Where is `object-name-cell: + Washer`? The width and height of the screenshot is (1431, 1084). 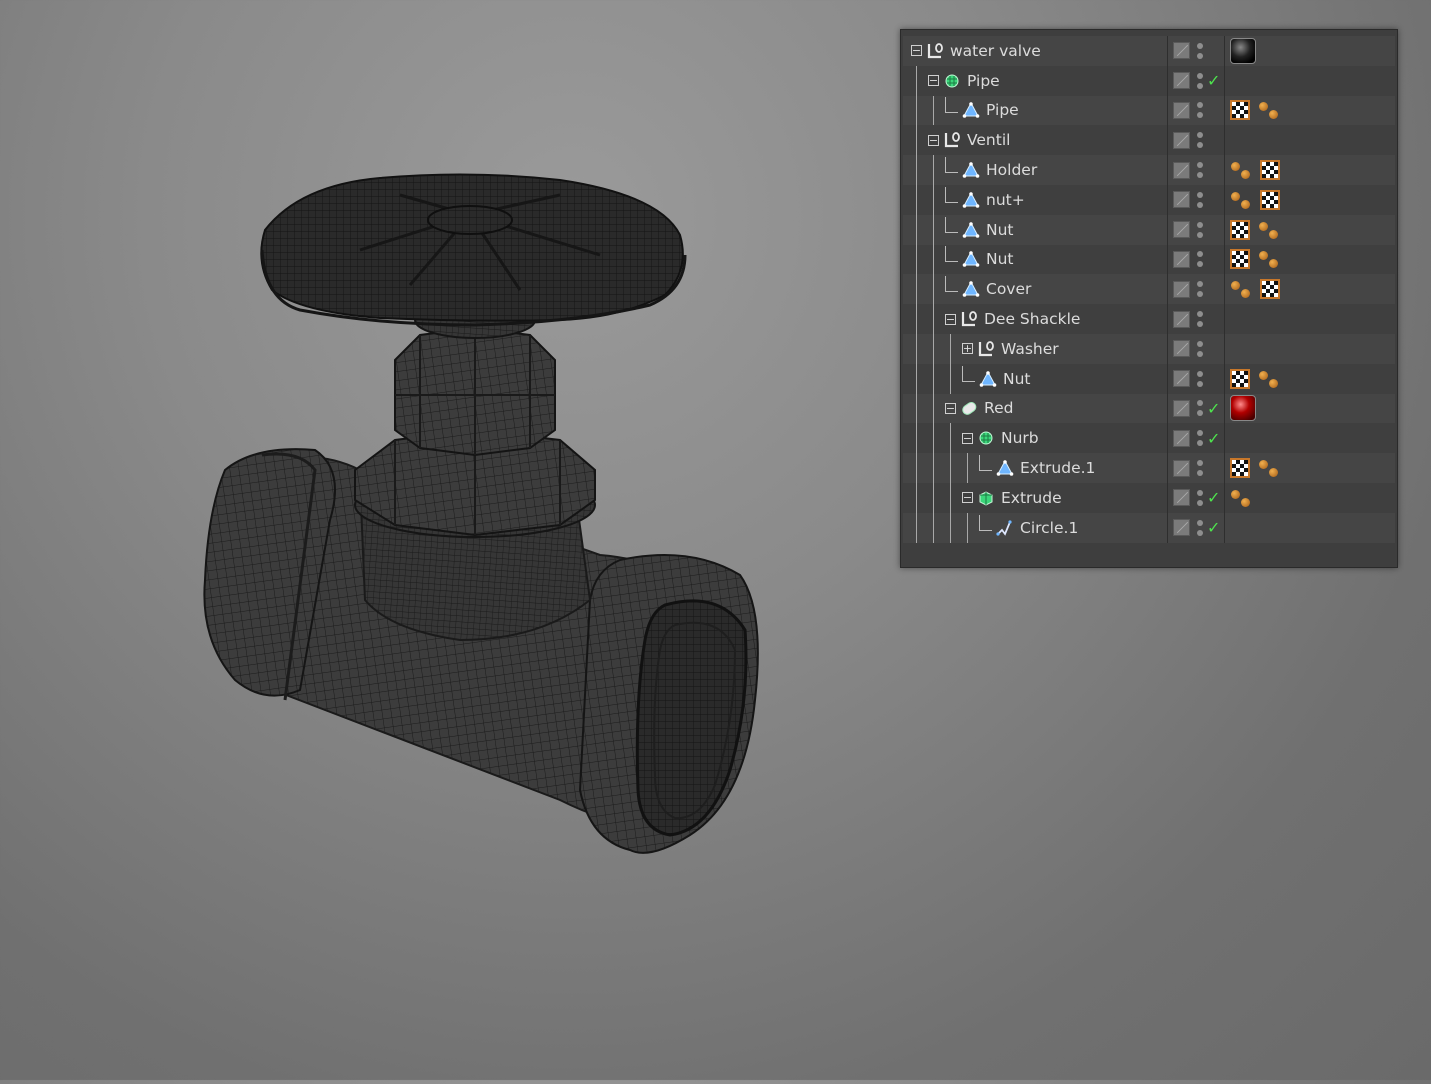
object-name-cell: + Washer is located at coordinates (1035, 348).